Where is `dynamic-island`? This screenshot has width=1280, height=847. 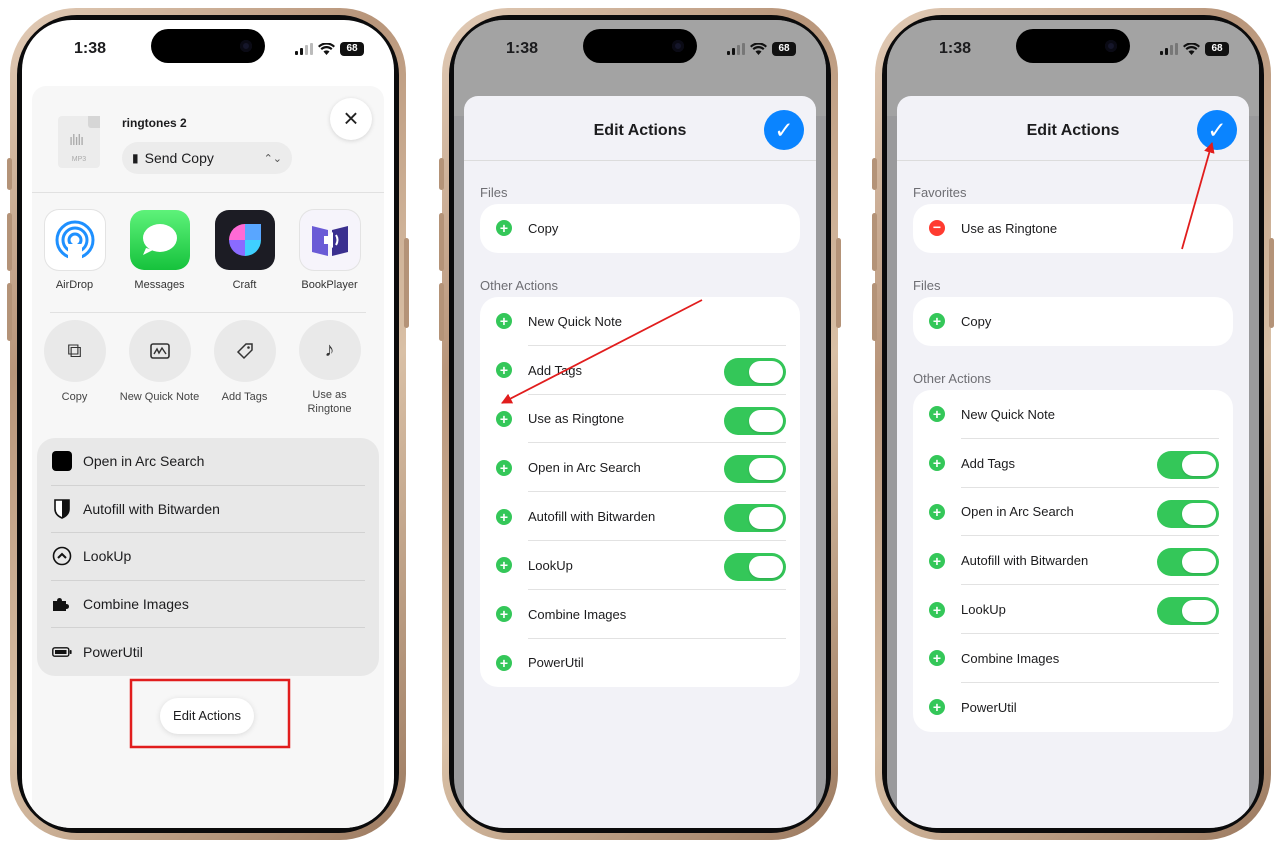 dynamic-island is located at coordinates (208, 46).